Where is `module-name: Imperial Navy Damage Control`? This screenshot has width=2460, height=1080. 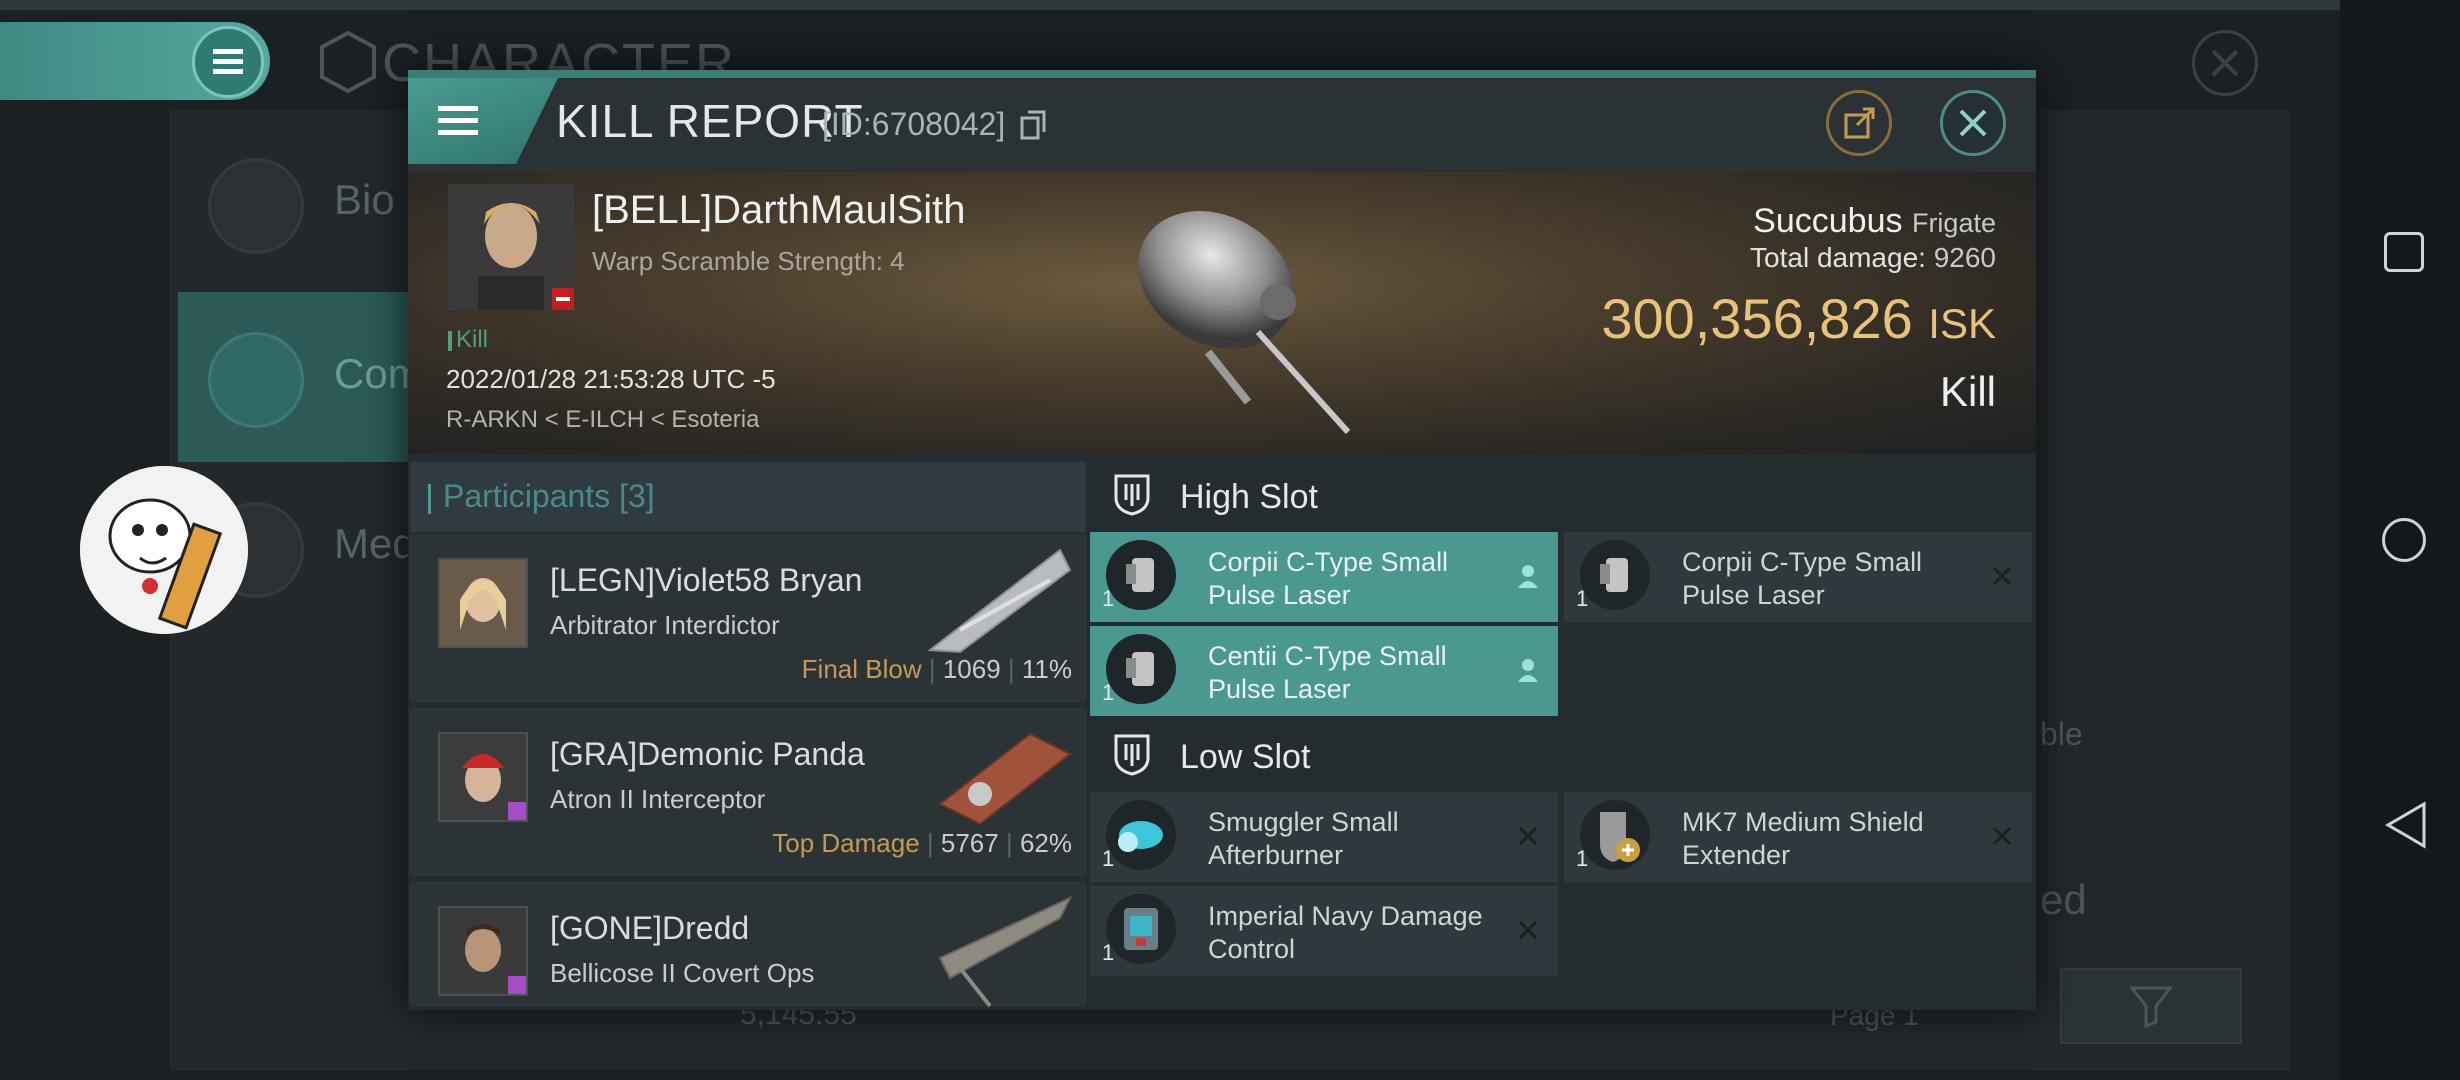
module-name: Imperial Navy Damage Control is located at coordinates (1345, 932).